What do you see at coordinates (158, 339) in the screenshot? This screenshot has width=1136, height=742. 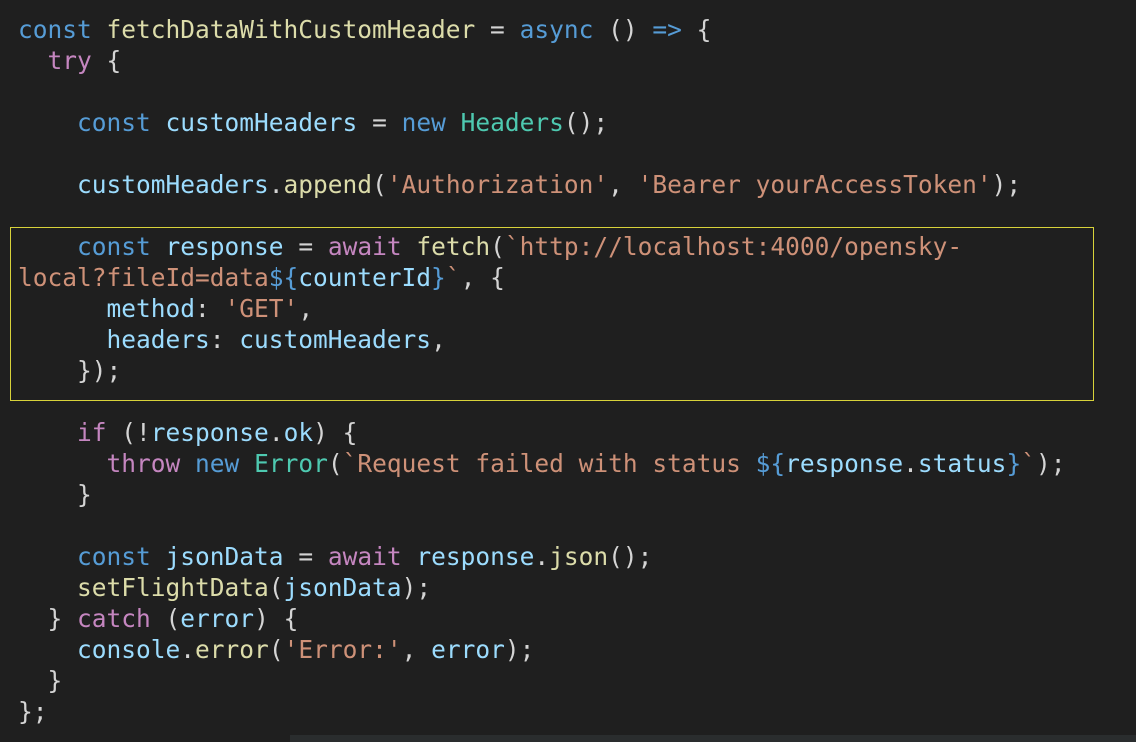 I see `code-token: headers` at bounding box center [158, 339].